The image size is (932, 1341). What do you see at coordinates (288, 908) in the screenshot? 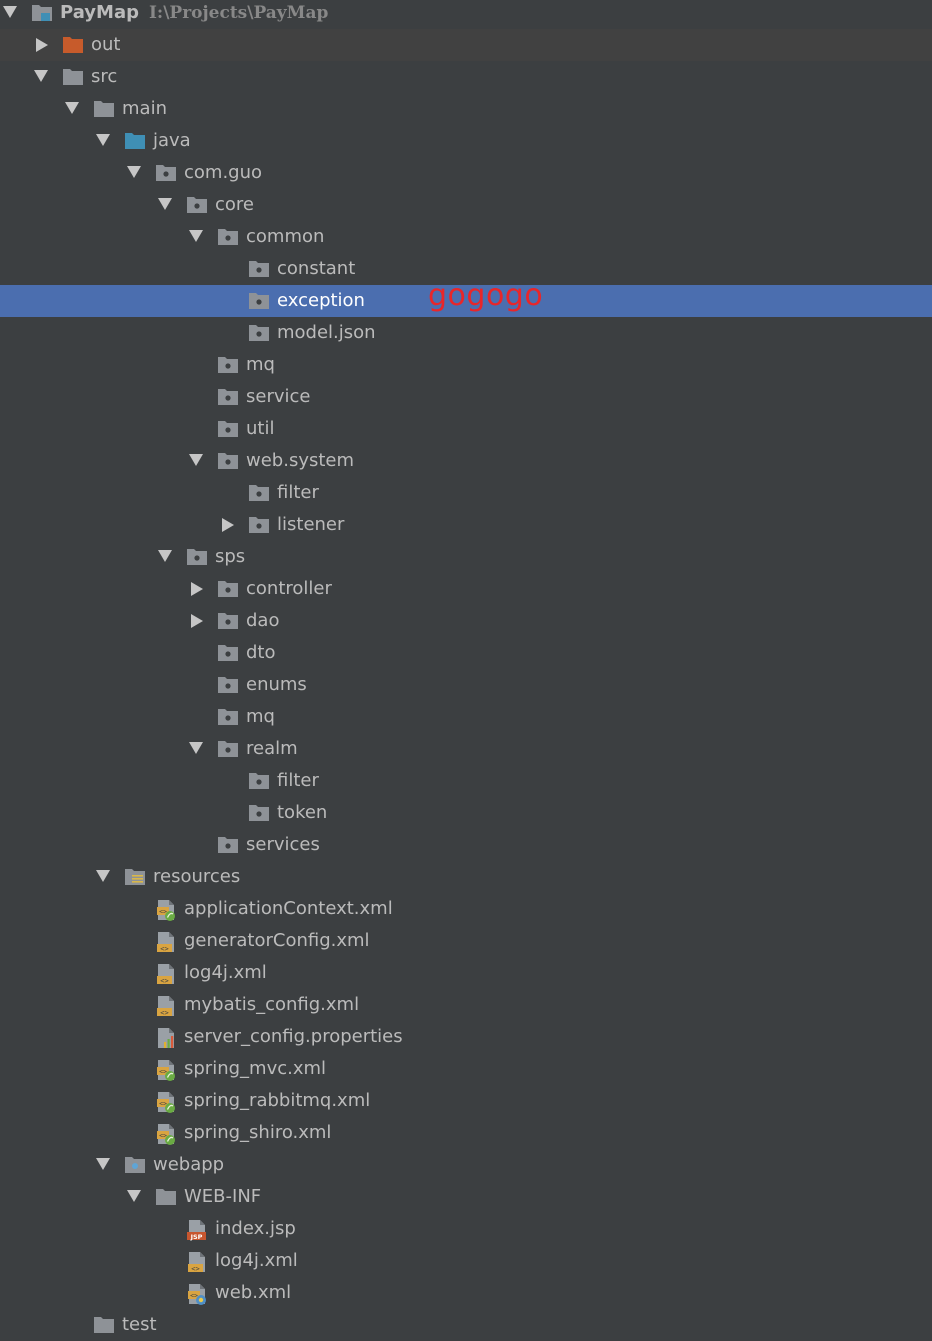
I see `tree-item-label: applicationContext.xml` at bounding box center [288, 908].